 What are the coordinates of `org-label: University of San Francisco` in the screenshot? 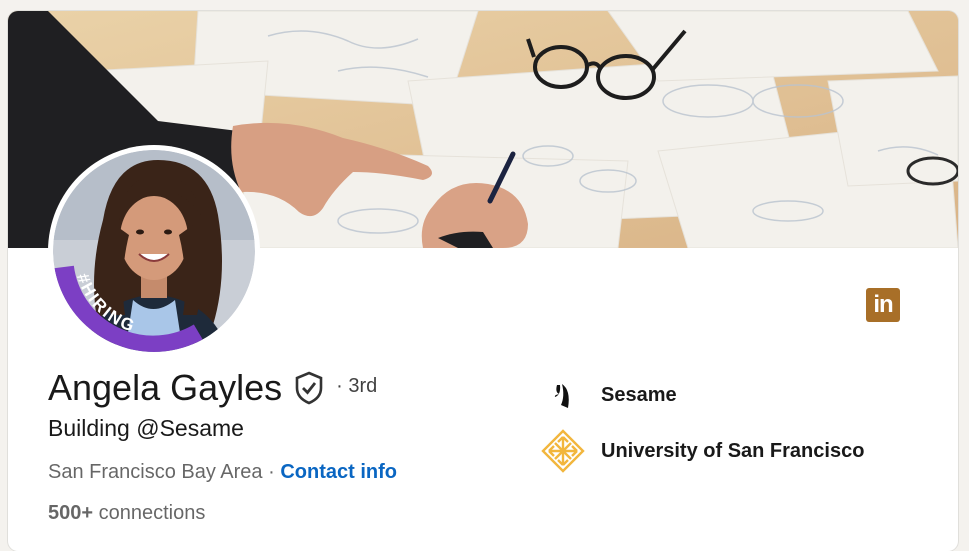 It's located at (733, 450).